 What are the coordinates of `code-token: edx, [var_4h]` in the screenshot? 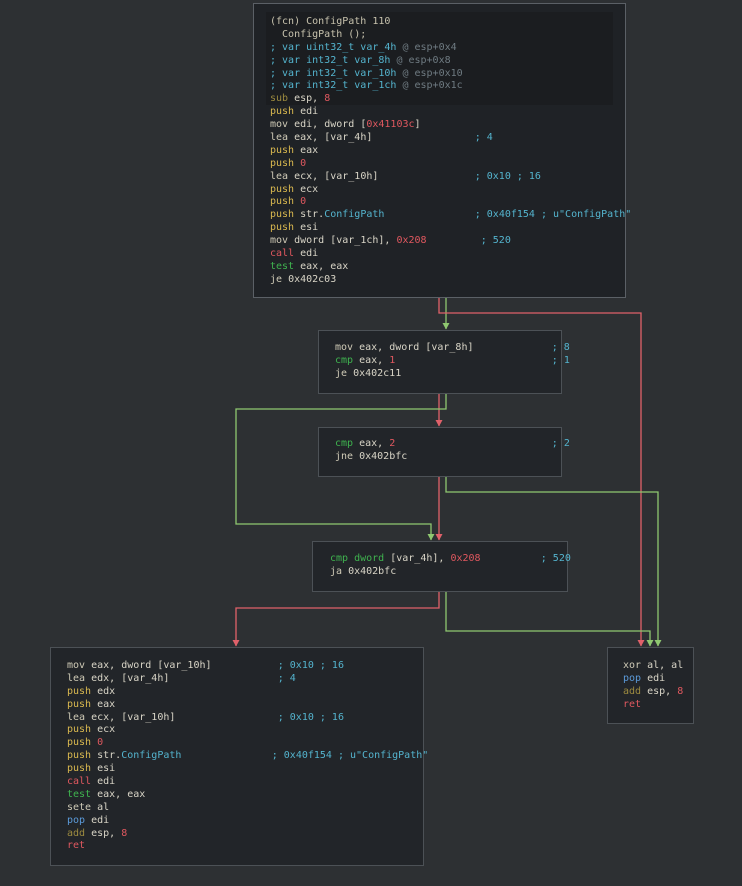 It's located at (184, 678).